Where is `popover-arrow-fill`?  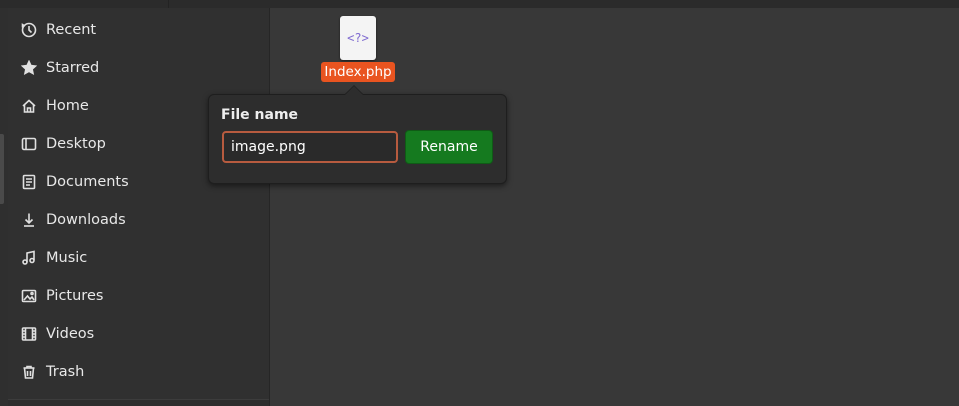
popover-arrow-fill is located at coordinates (354, 90).